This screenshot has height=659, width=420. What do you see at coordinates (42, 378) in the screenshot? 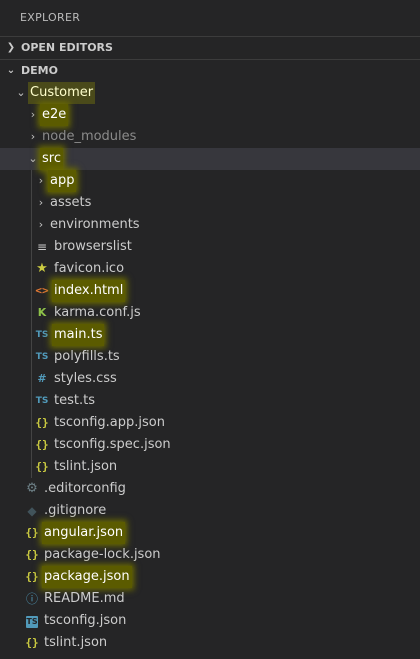
I see `css-icon: #` at bounding box center [42, 378].